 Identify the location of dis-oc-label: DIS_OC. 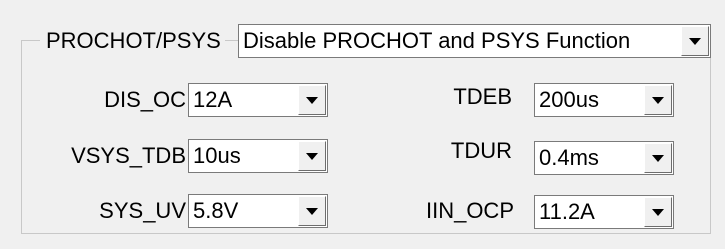
(145, 99).